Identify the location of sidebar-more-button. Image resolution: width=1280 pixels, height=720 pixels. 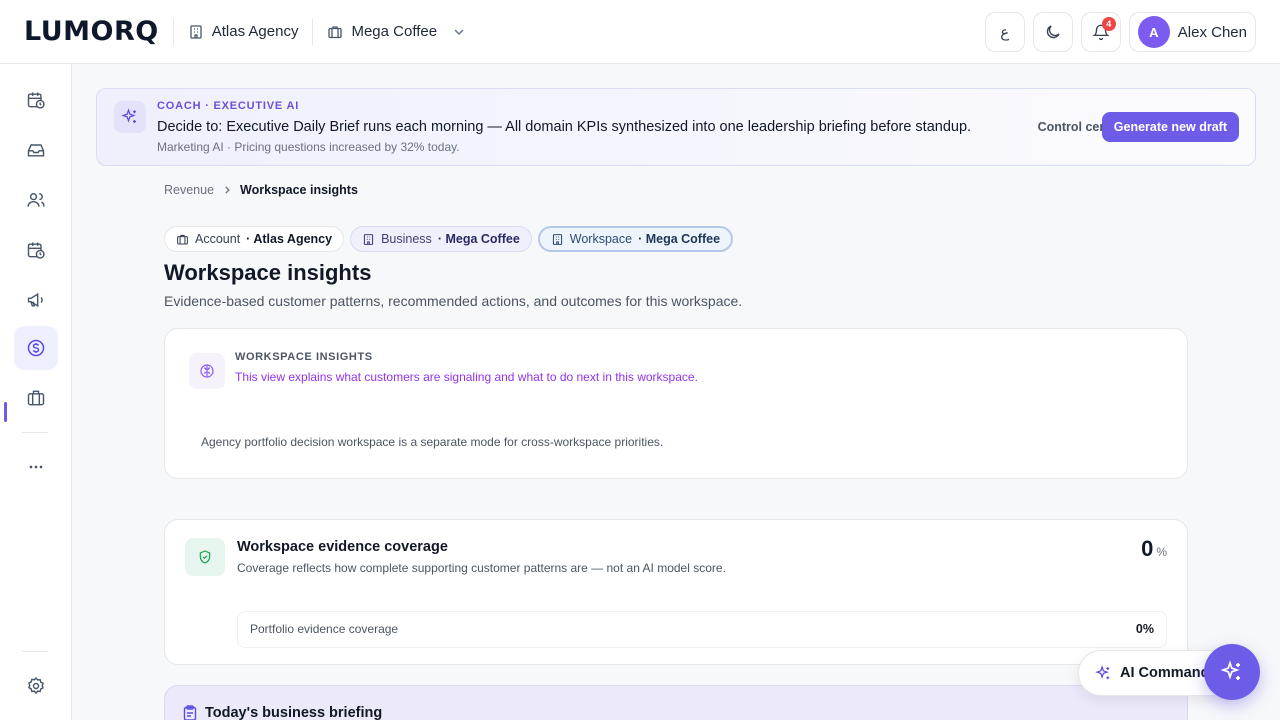
(36, 467).